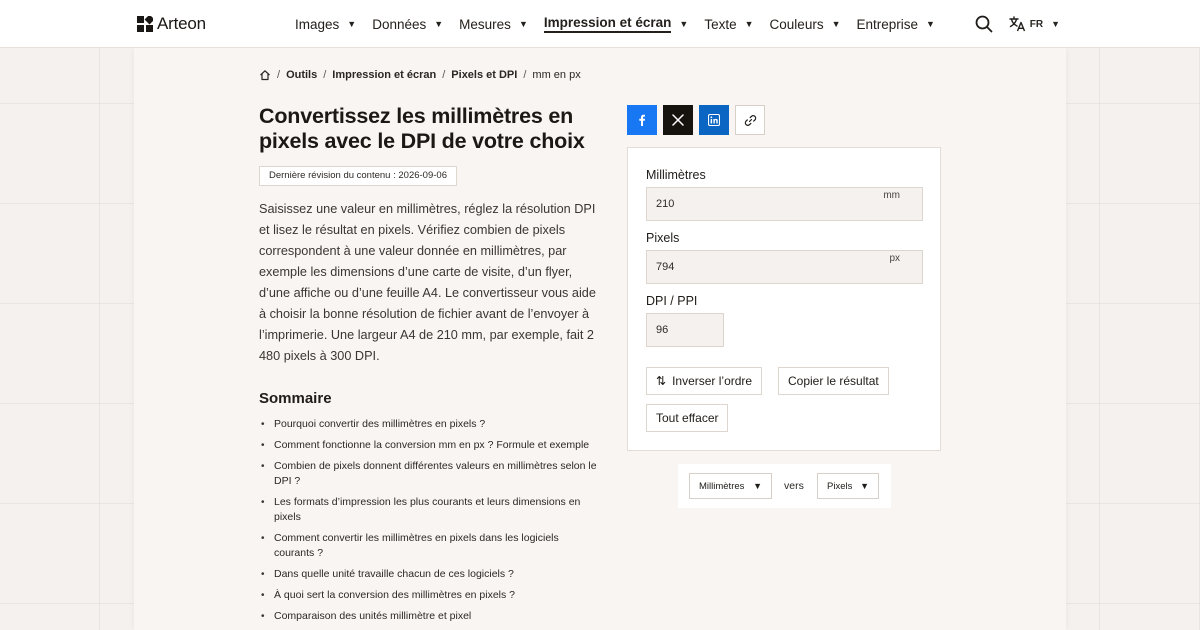 The image size is (1200, 630). I want to click on nav-item-images: Images ▼, so click(325, 24).